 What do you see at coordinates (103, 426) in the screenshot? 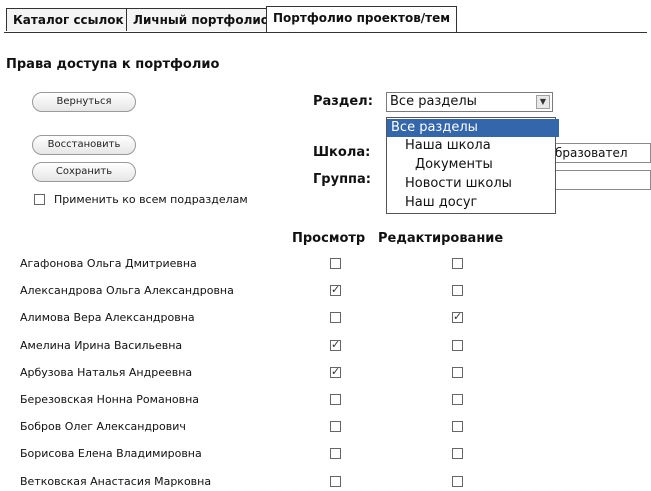
I see `person-name: Бобров Олег Александрович` at bounding box center [103, 426].